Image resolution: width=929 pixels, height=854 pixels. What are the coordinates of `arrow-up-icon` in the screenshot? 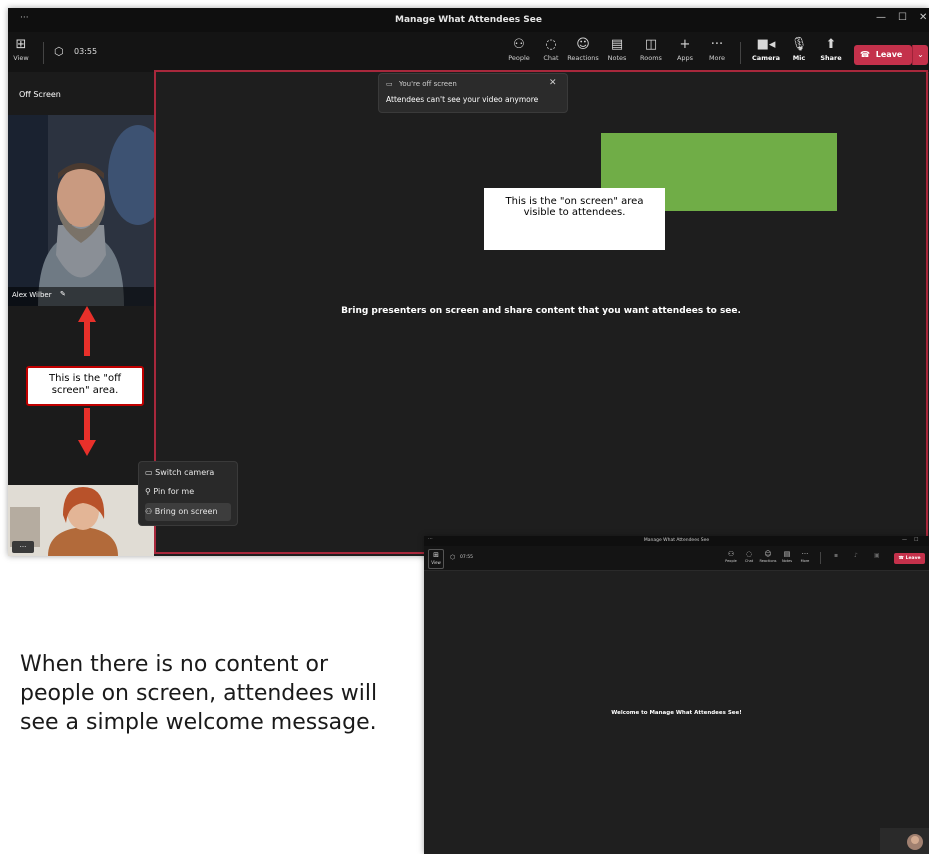 It's located at (87, 331).